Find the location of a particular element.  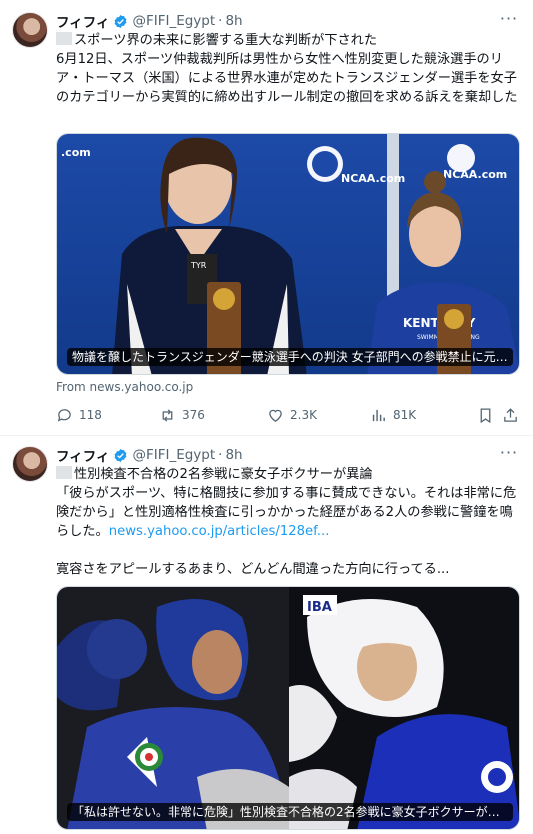

repost-button: 376 is located at coordinates (182, 415).